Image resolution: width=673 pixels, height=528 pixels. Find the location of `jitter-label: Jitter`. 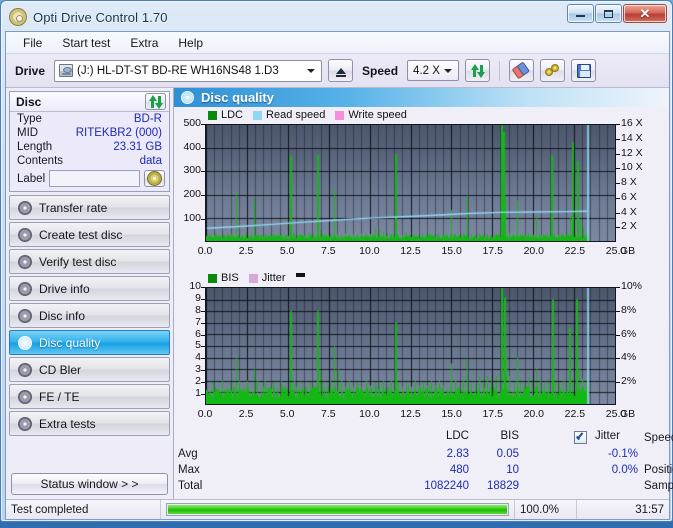

jitter-label: Jitter is located at coordinates (607, 436).